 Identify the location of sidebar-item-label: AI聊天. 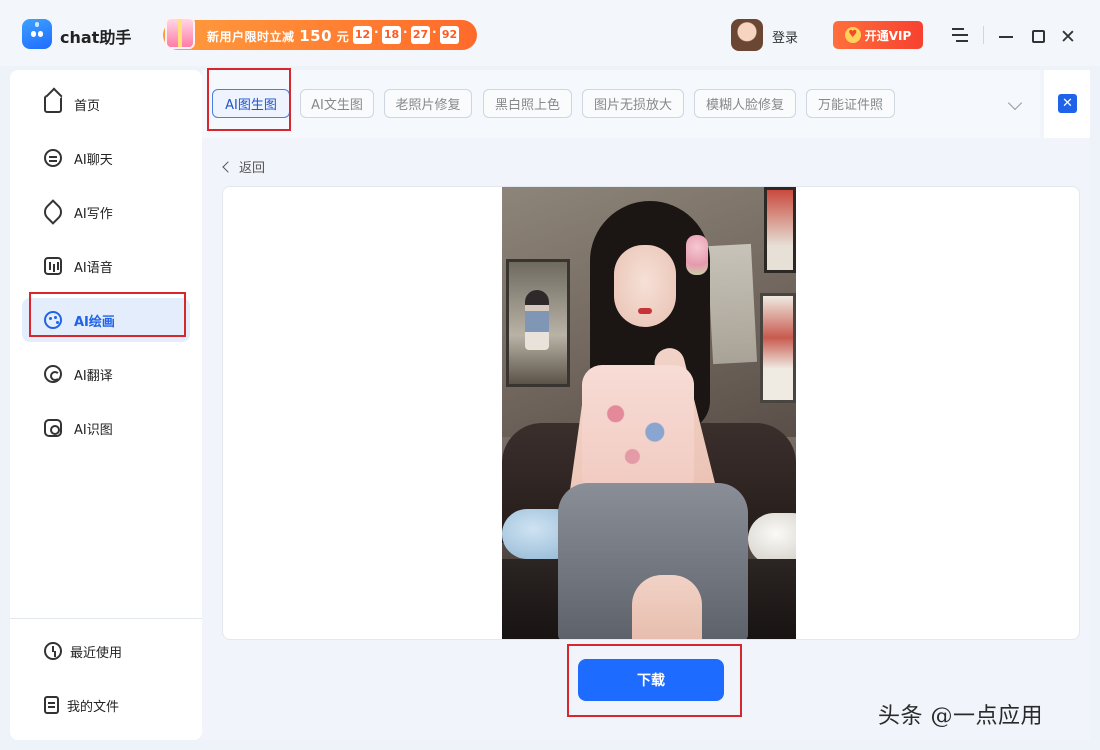
(93, 160).